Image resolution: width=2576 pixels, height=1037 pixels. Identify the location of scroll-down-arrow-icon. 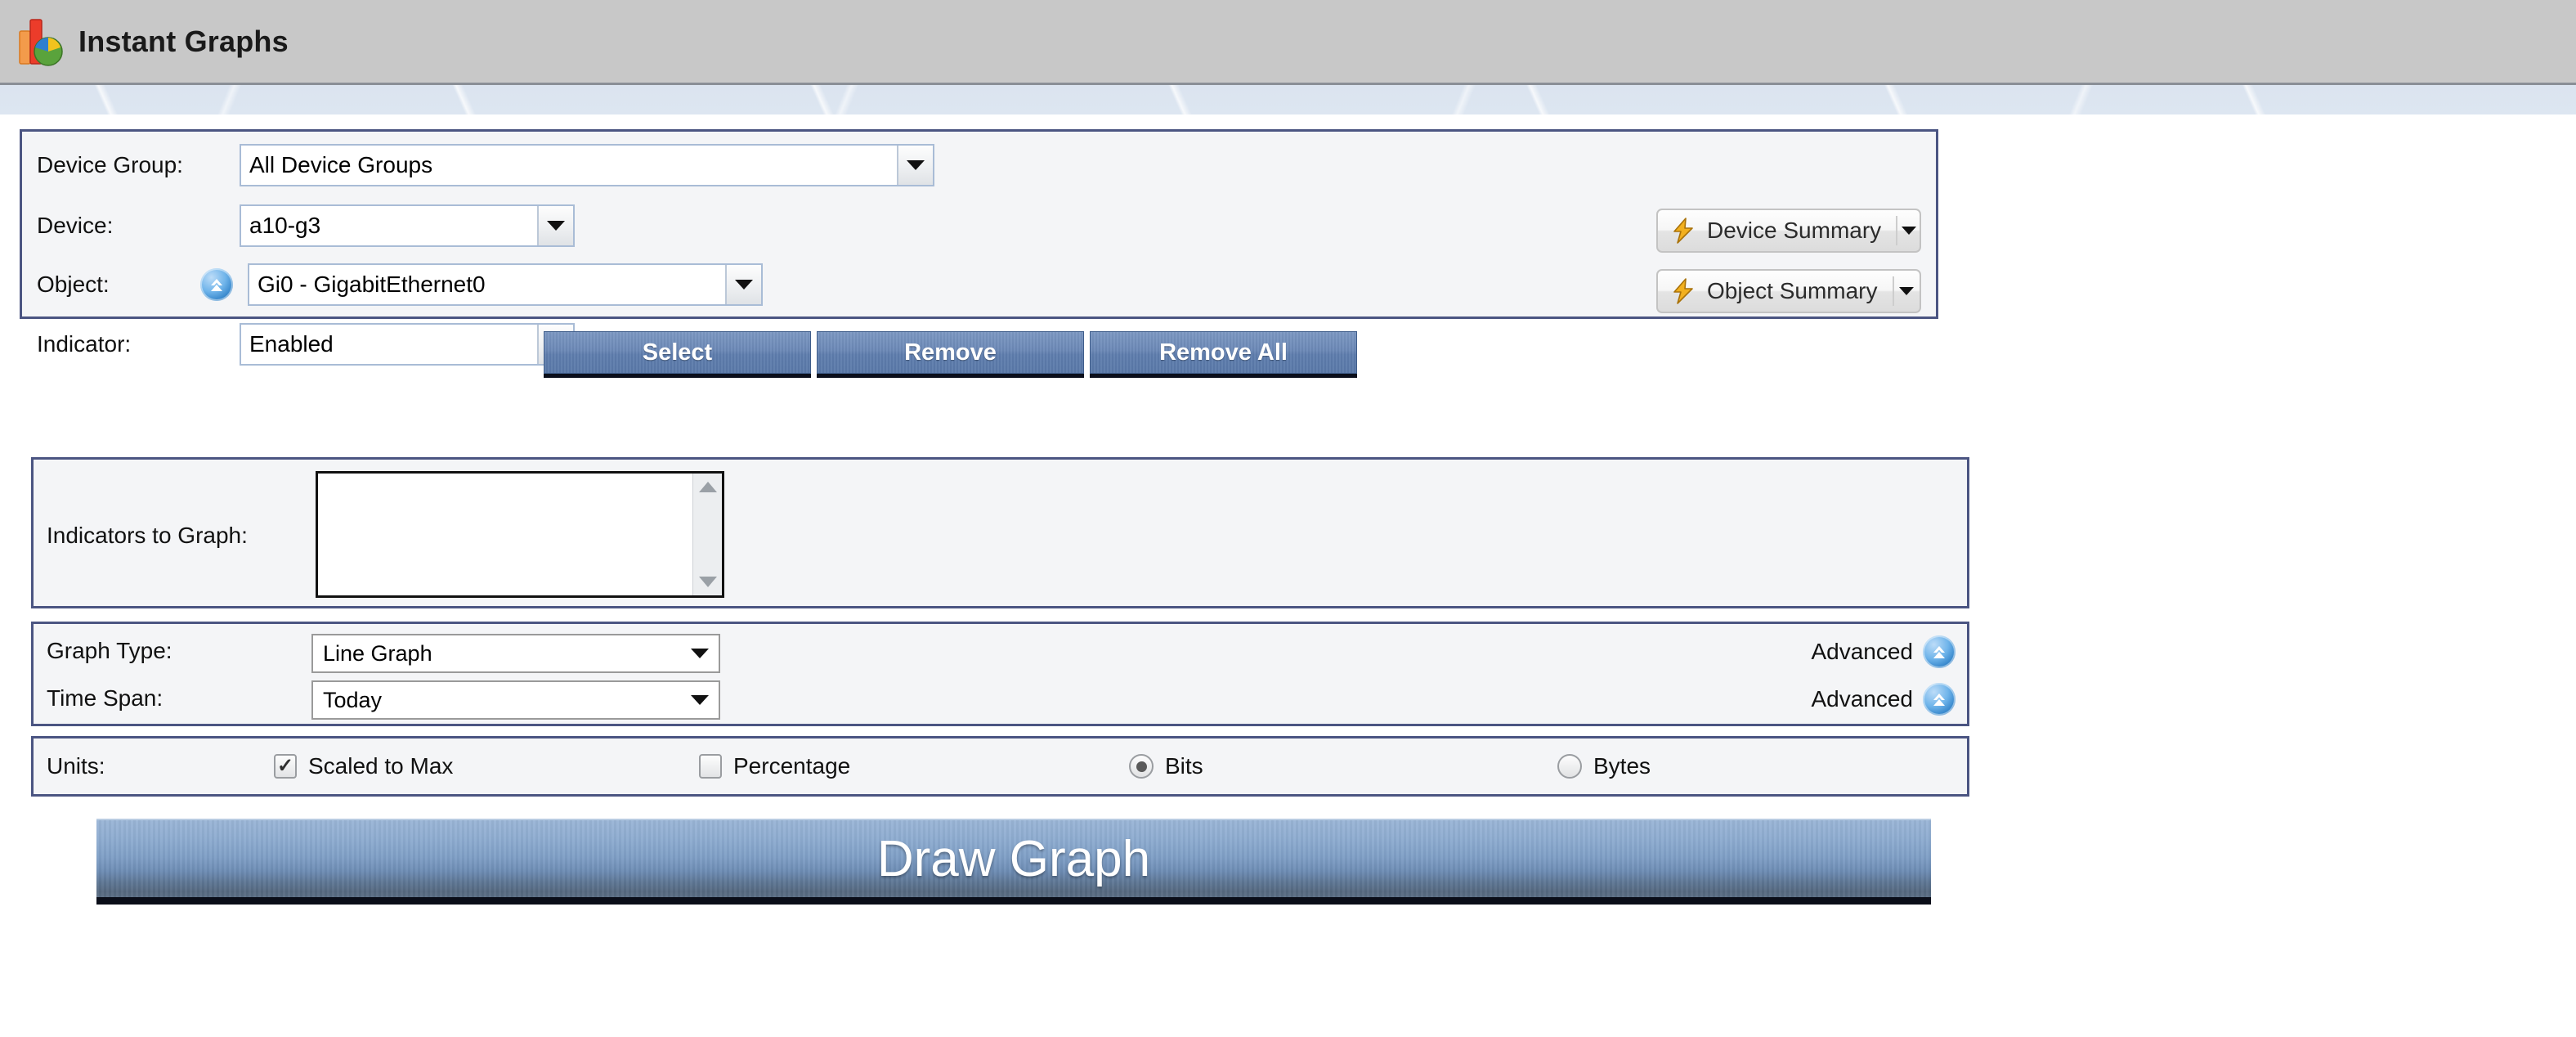
(708, 582).